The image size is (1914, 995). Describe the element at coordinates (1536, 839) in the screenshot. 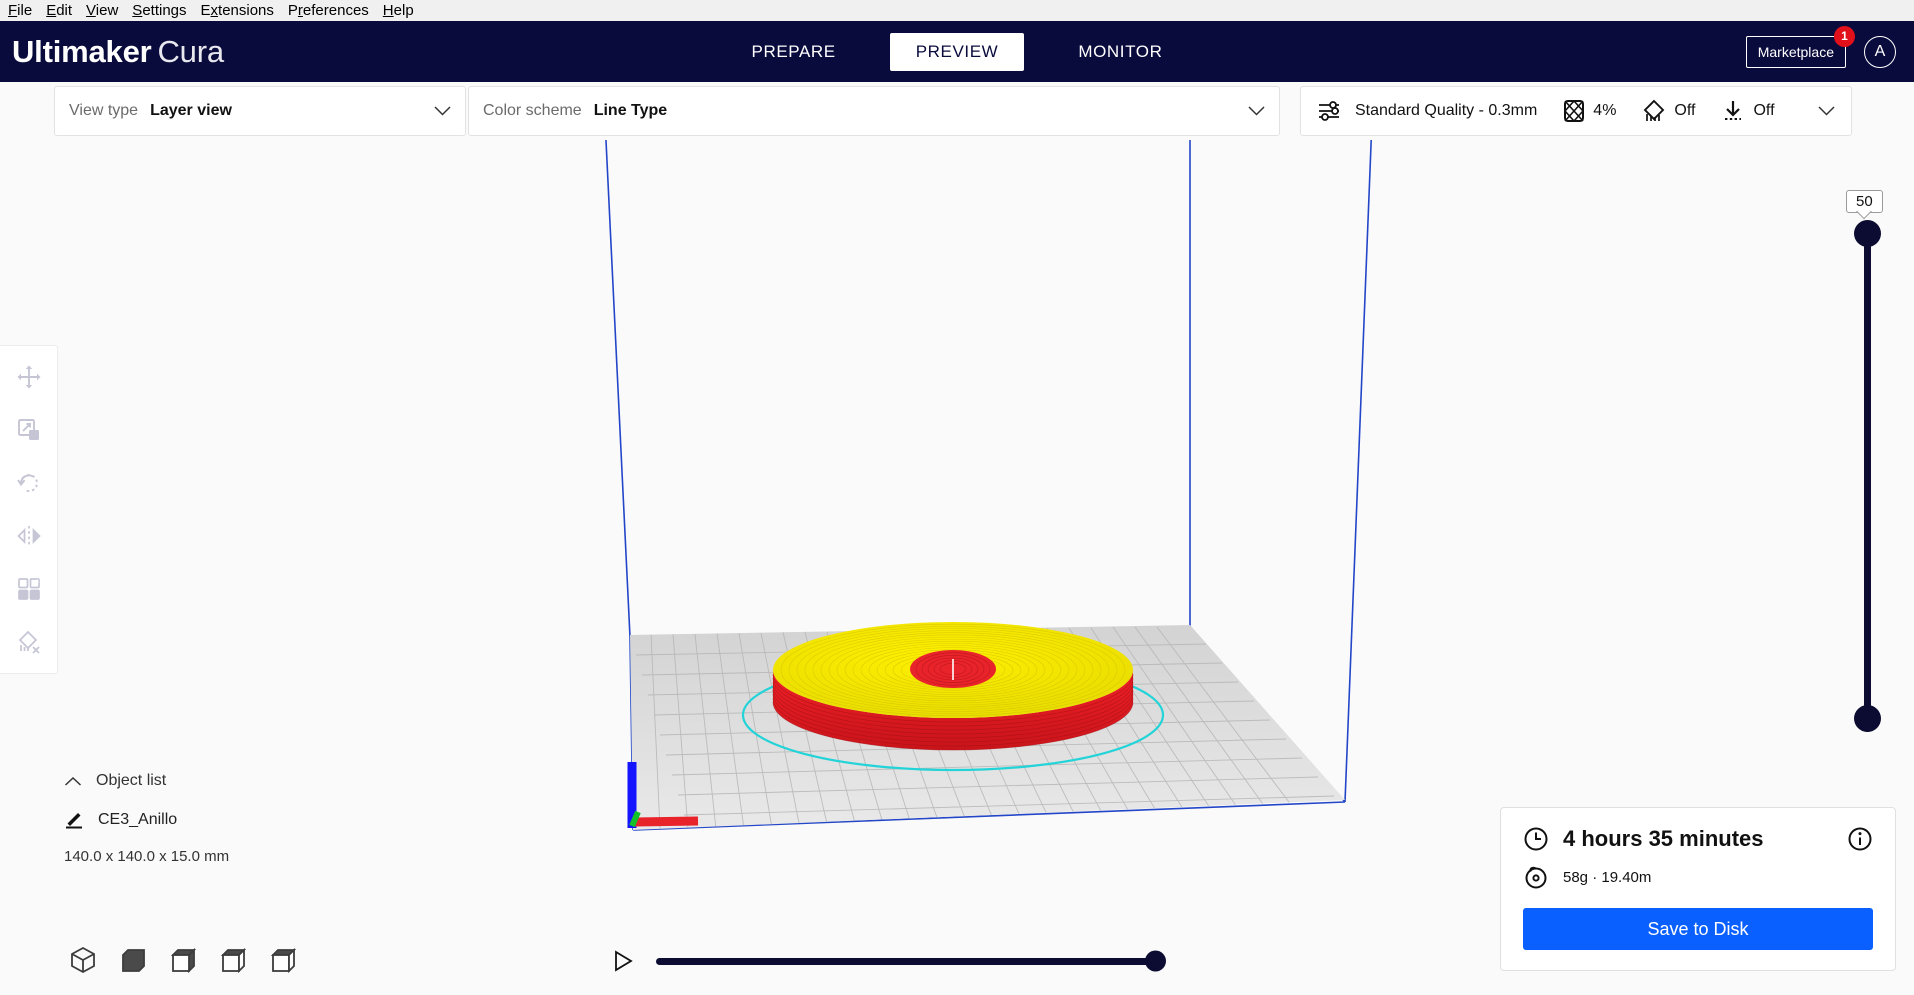

I see `clock-icon` at that location.